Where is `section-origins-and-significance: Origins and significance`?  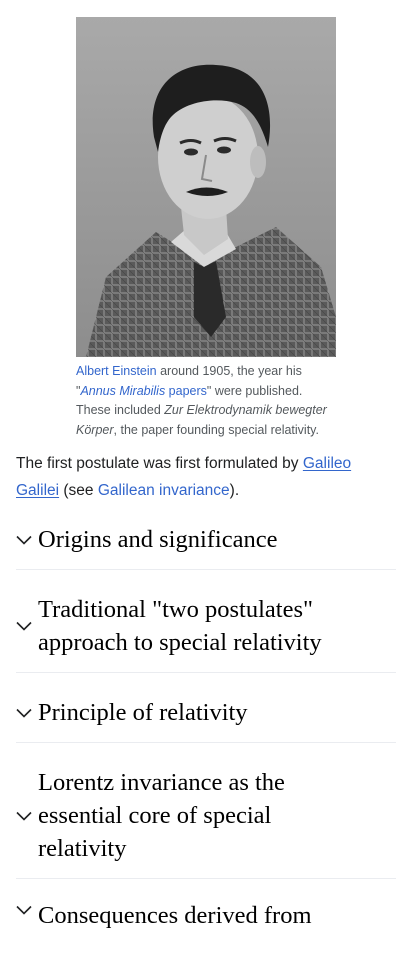 section-origins-and-significance: Origins and significance is located at coordinates (206, 540).